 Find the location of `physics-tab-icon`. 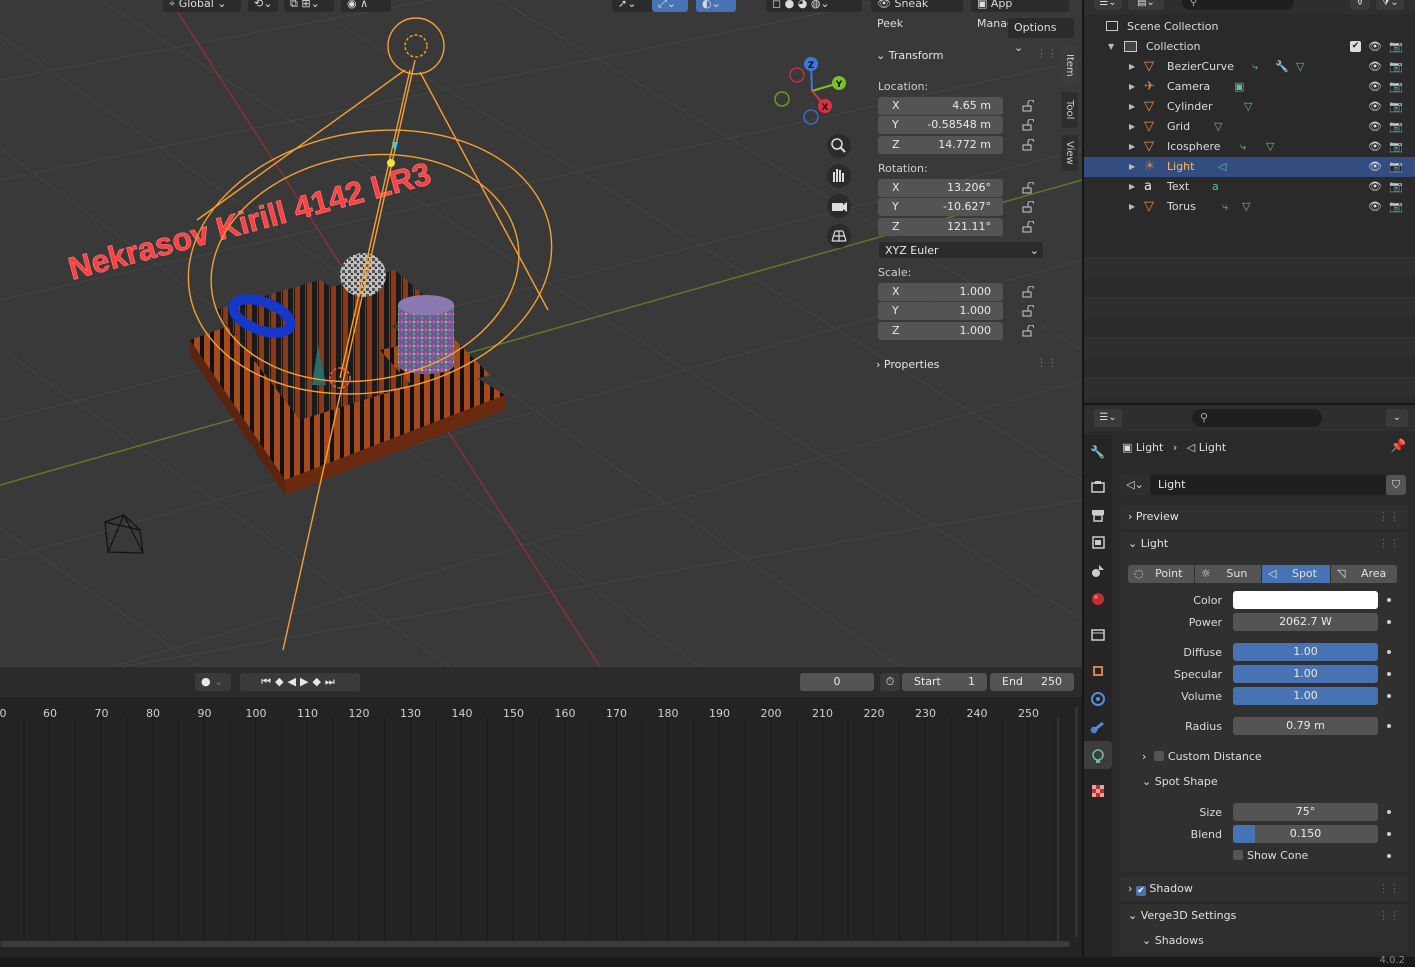

physics-tab-icon is located at coordinates (1098, 699).